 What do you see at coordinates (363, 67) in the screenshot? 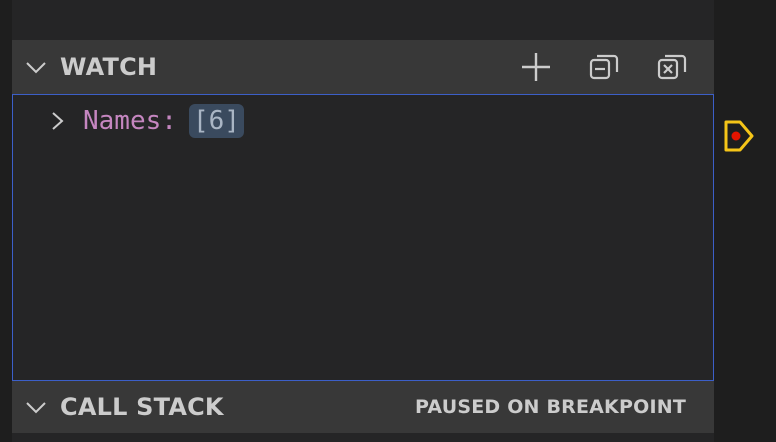
I see `watch-section-header: WATCH` at bounding box center [363, 67].